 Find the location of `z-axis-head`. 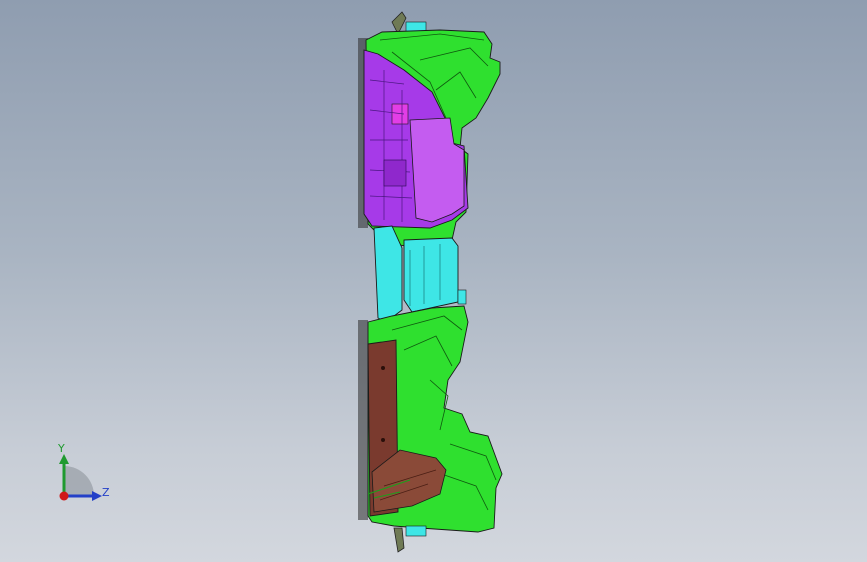

z-axis-head is located at coordinates (97, 496).